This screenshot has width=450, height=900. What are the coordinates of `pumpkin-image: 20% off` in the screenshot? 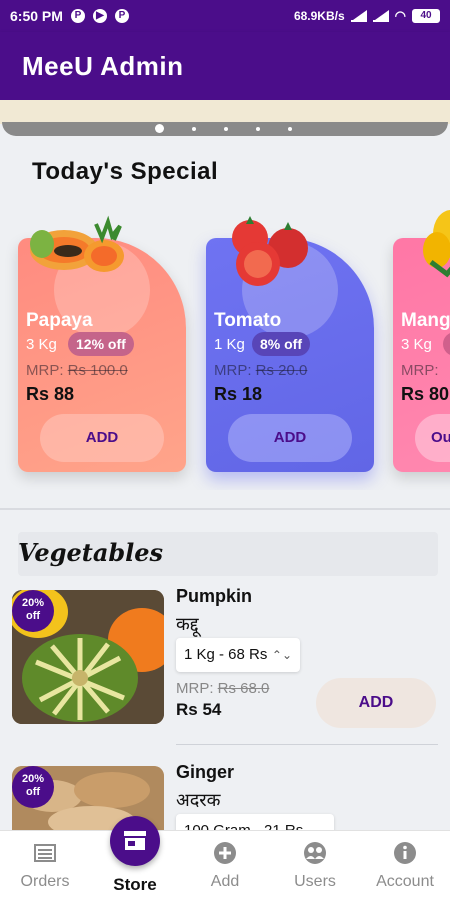 It's located at (88, 657).